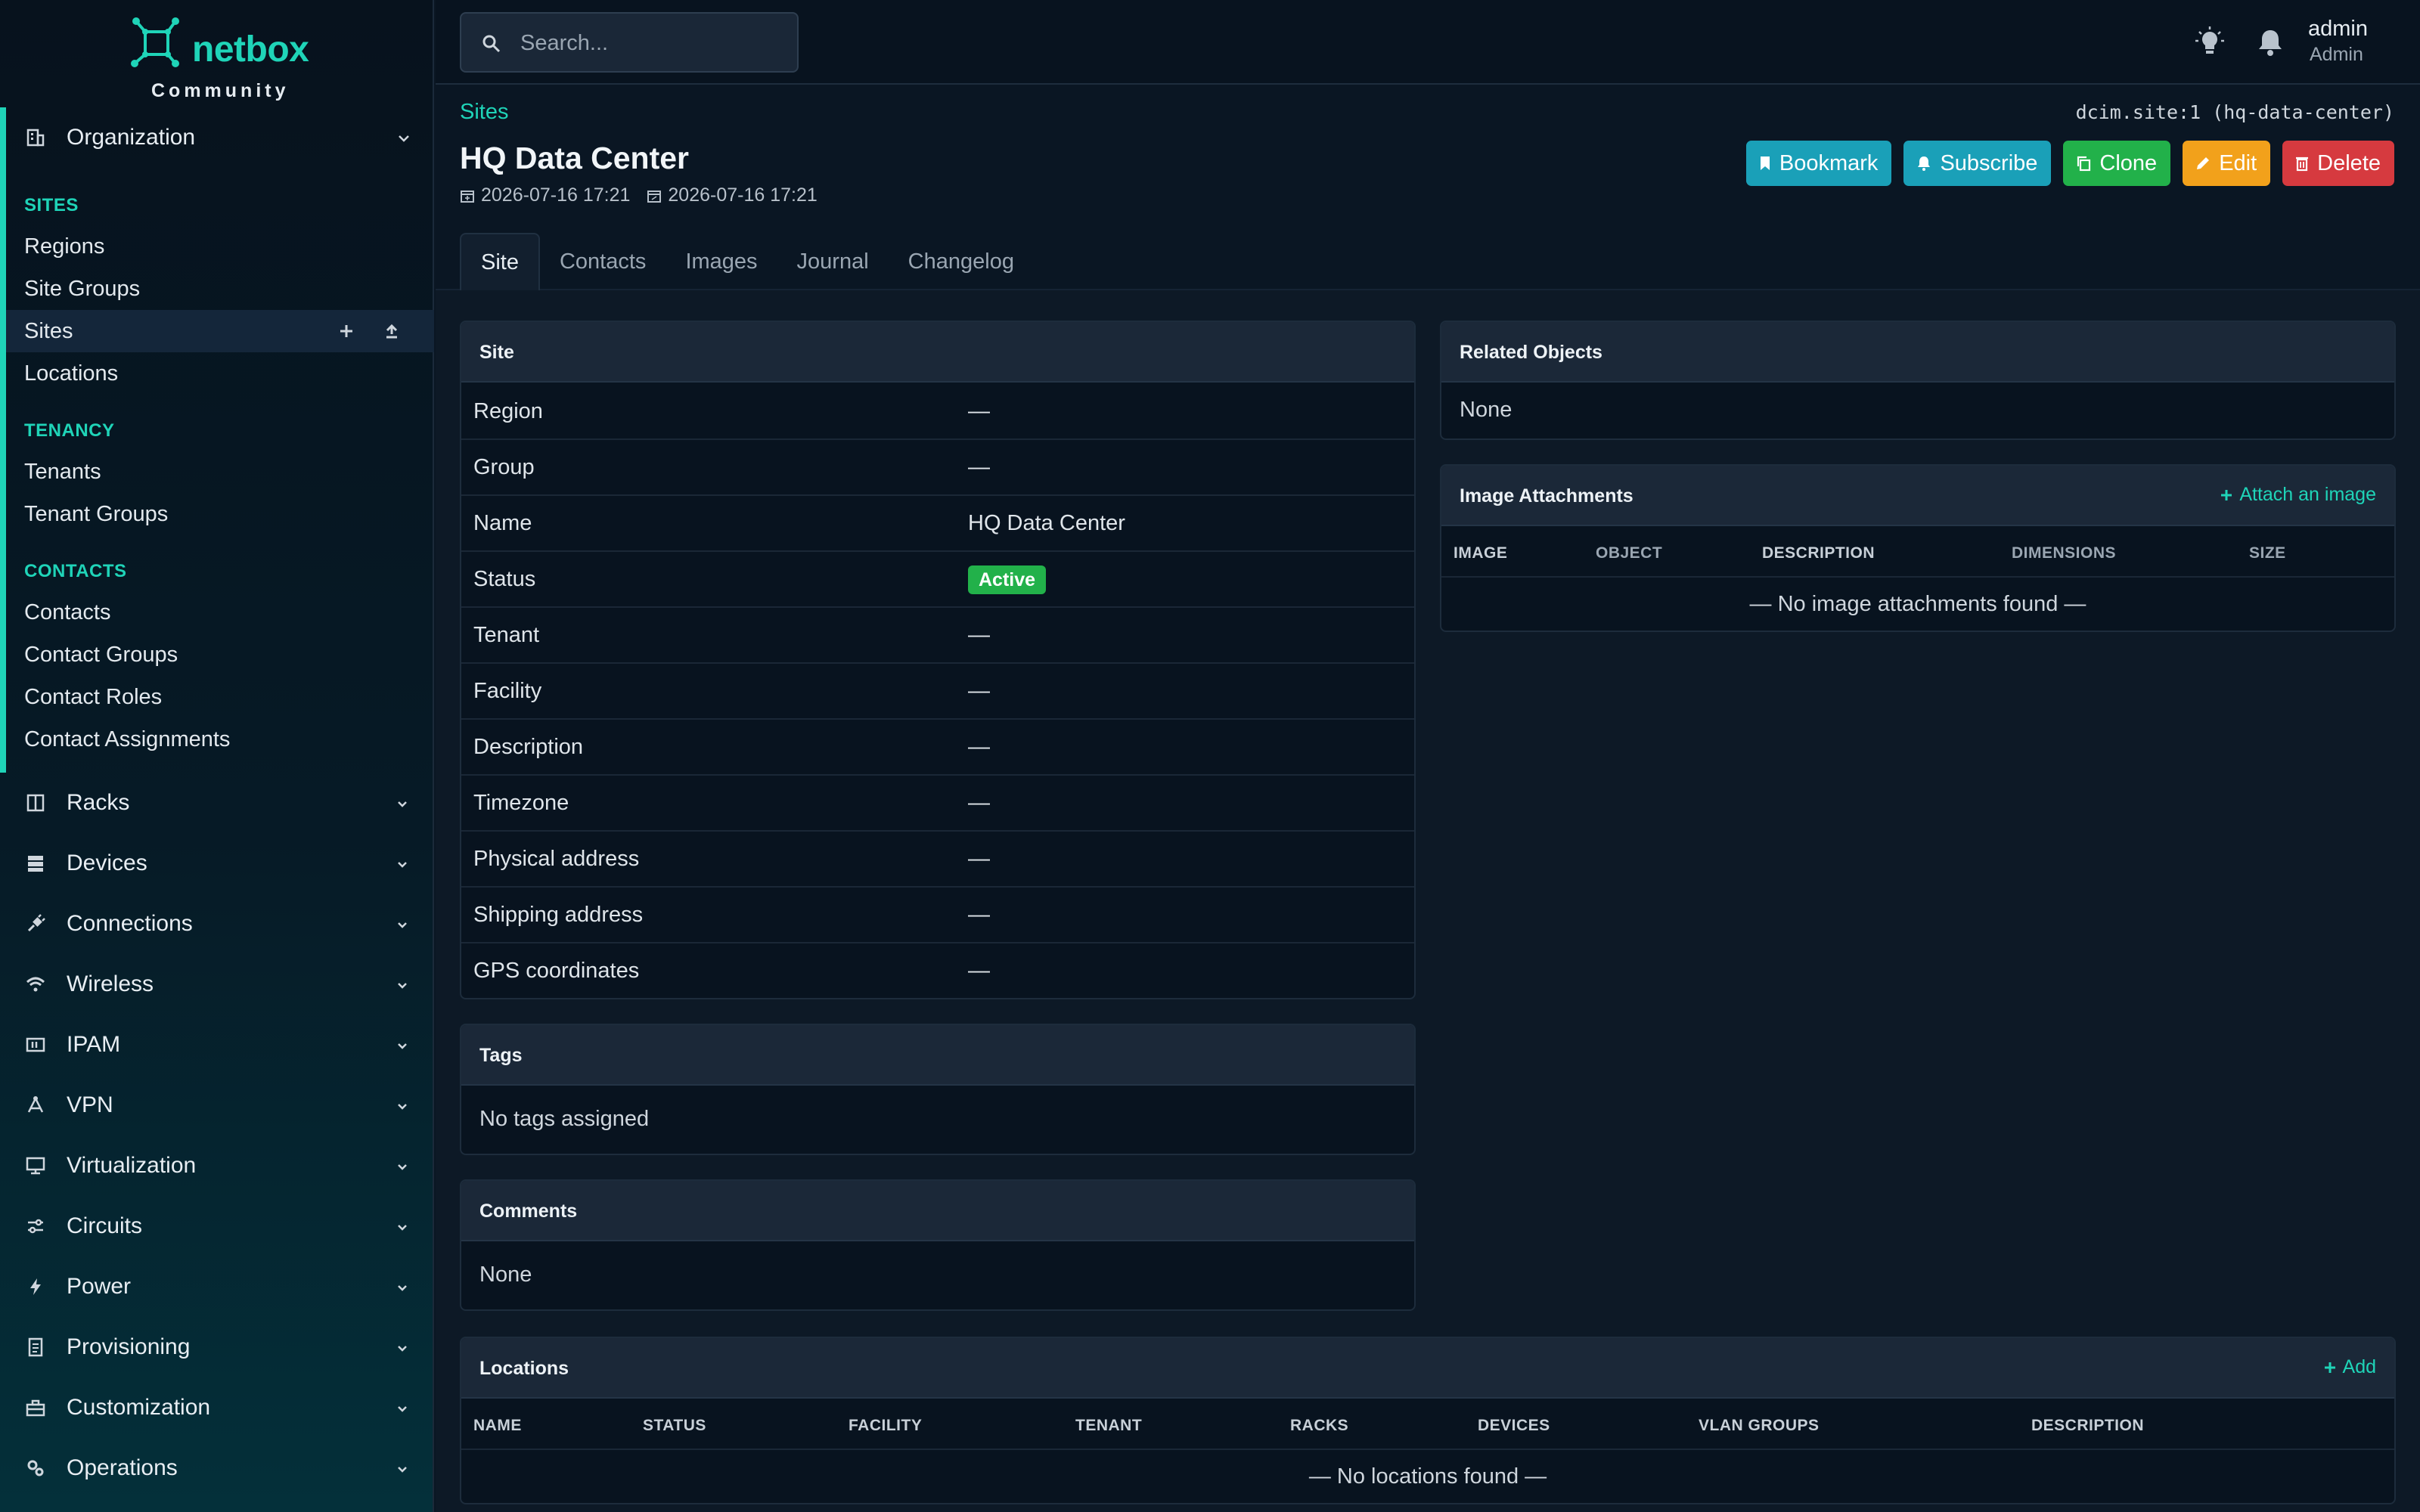 The width and height of the screenshot is (2420, 1512). I want to click on tab-contacts: Contacts, so click(603, 261).